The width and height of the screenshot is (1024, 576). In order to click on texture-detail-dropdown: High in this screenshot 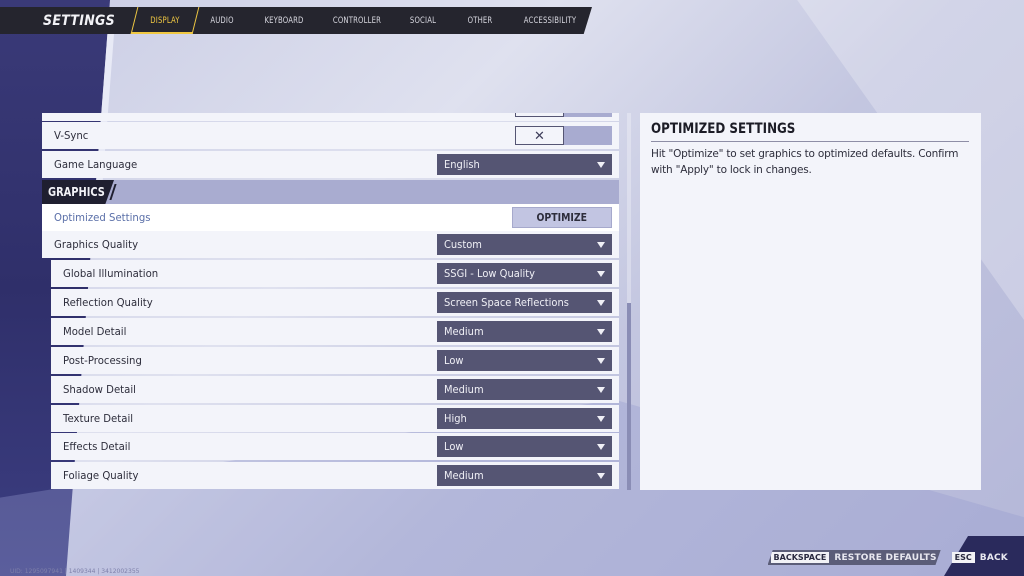, I will do `click(524, 418)`.